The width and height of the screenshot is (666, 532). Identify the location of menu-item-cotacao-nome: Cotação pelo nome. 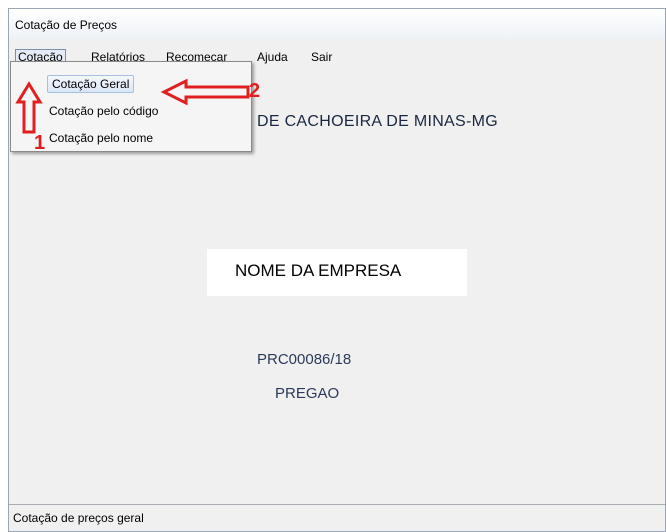
(101, 138).